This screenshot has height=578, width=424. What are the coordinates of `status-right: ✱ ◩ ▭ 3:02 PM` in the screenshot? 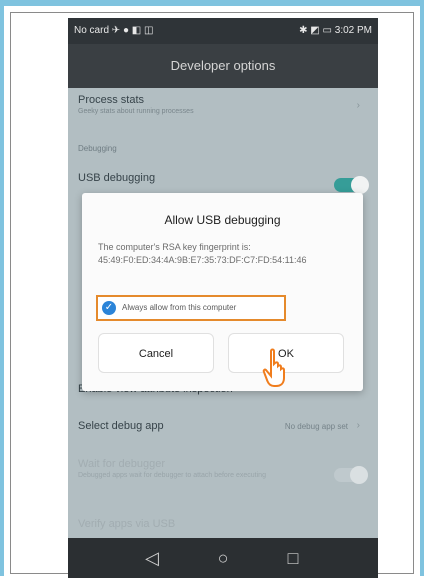 It's located at (335, 30).